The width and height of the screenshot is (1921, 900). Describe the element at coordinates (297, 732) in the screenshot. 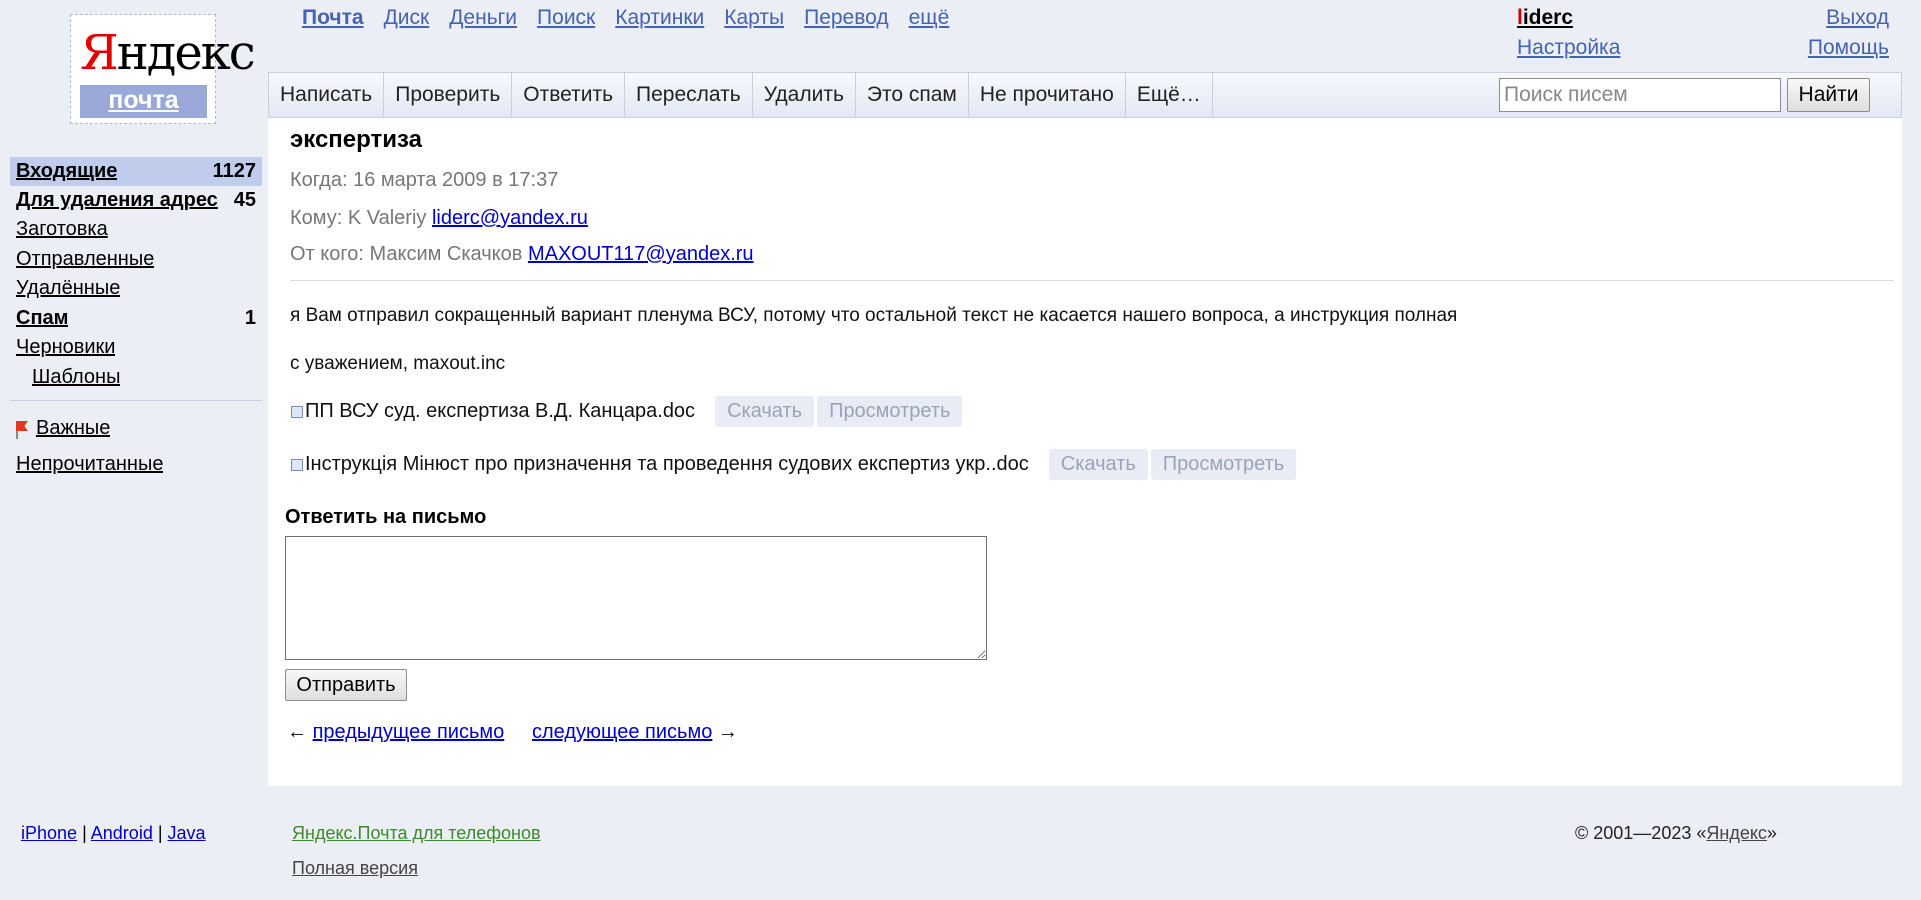

I see `left-arrow-icon: ←` at that location.